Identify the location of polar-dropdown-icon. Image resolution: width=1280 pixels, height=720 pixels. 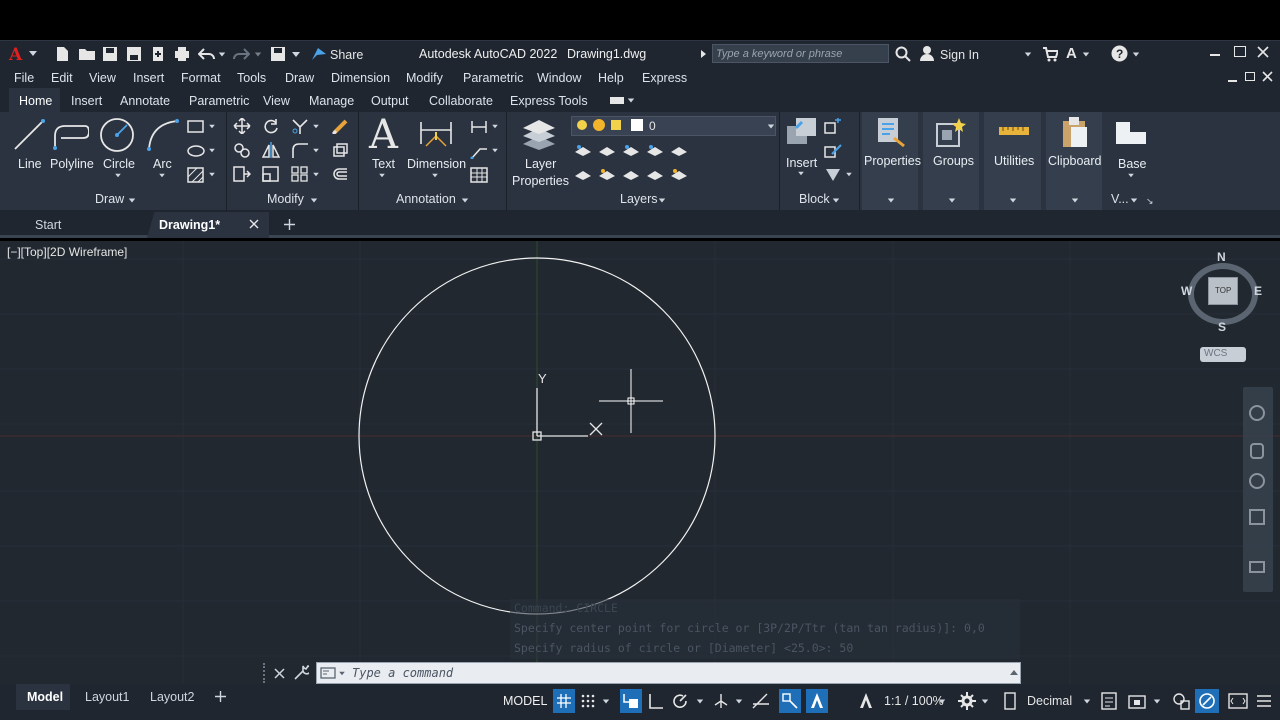
(700, 701).